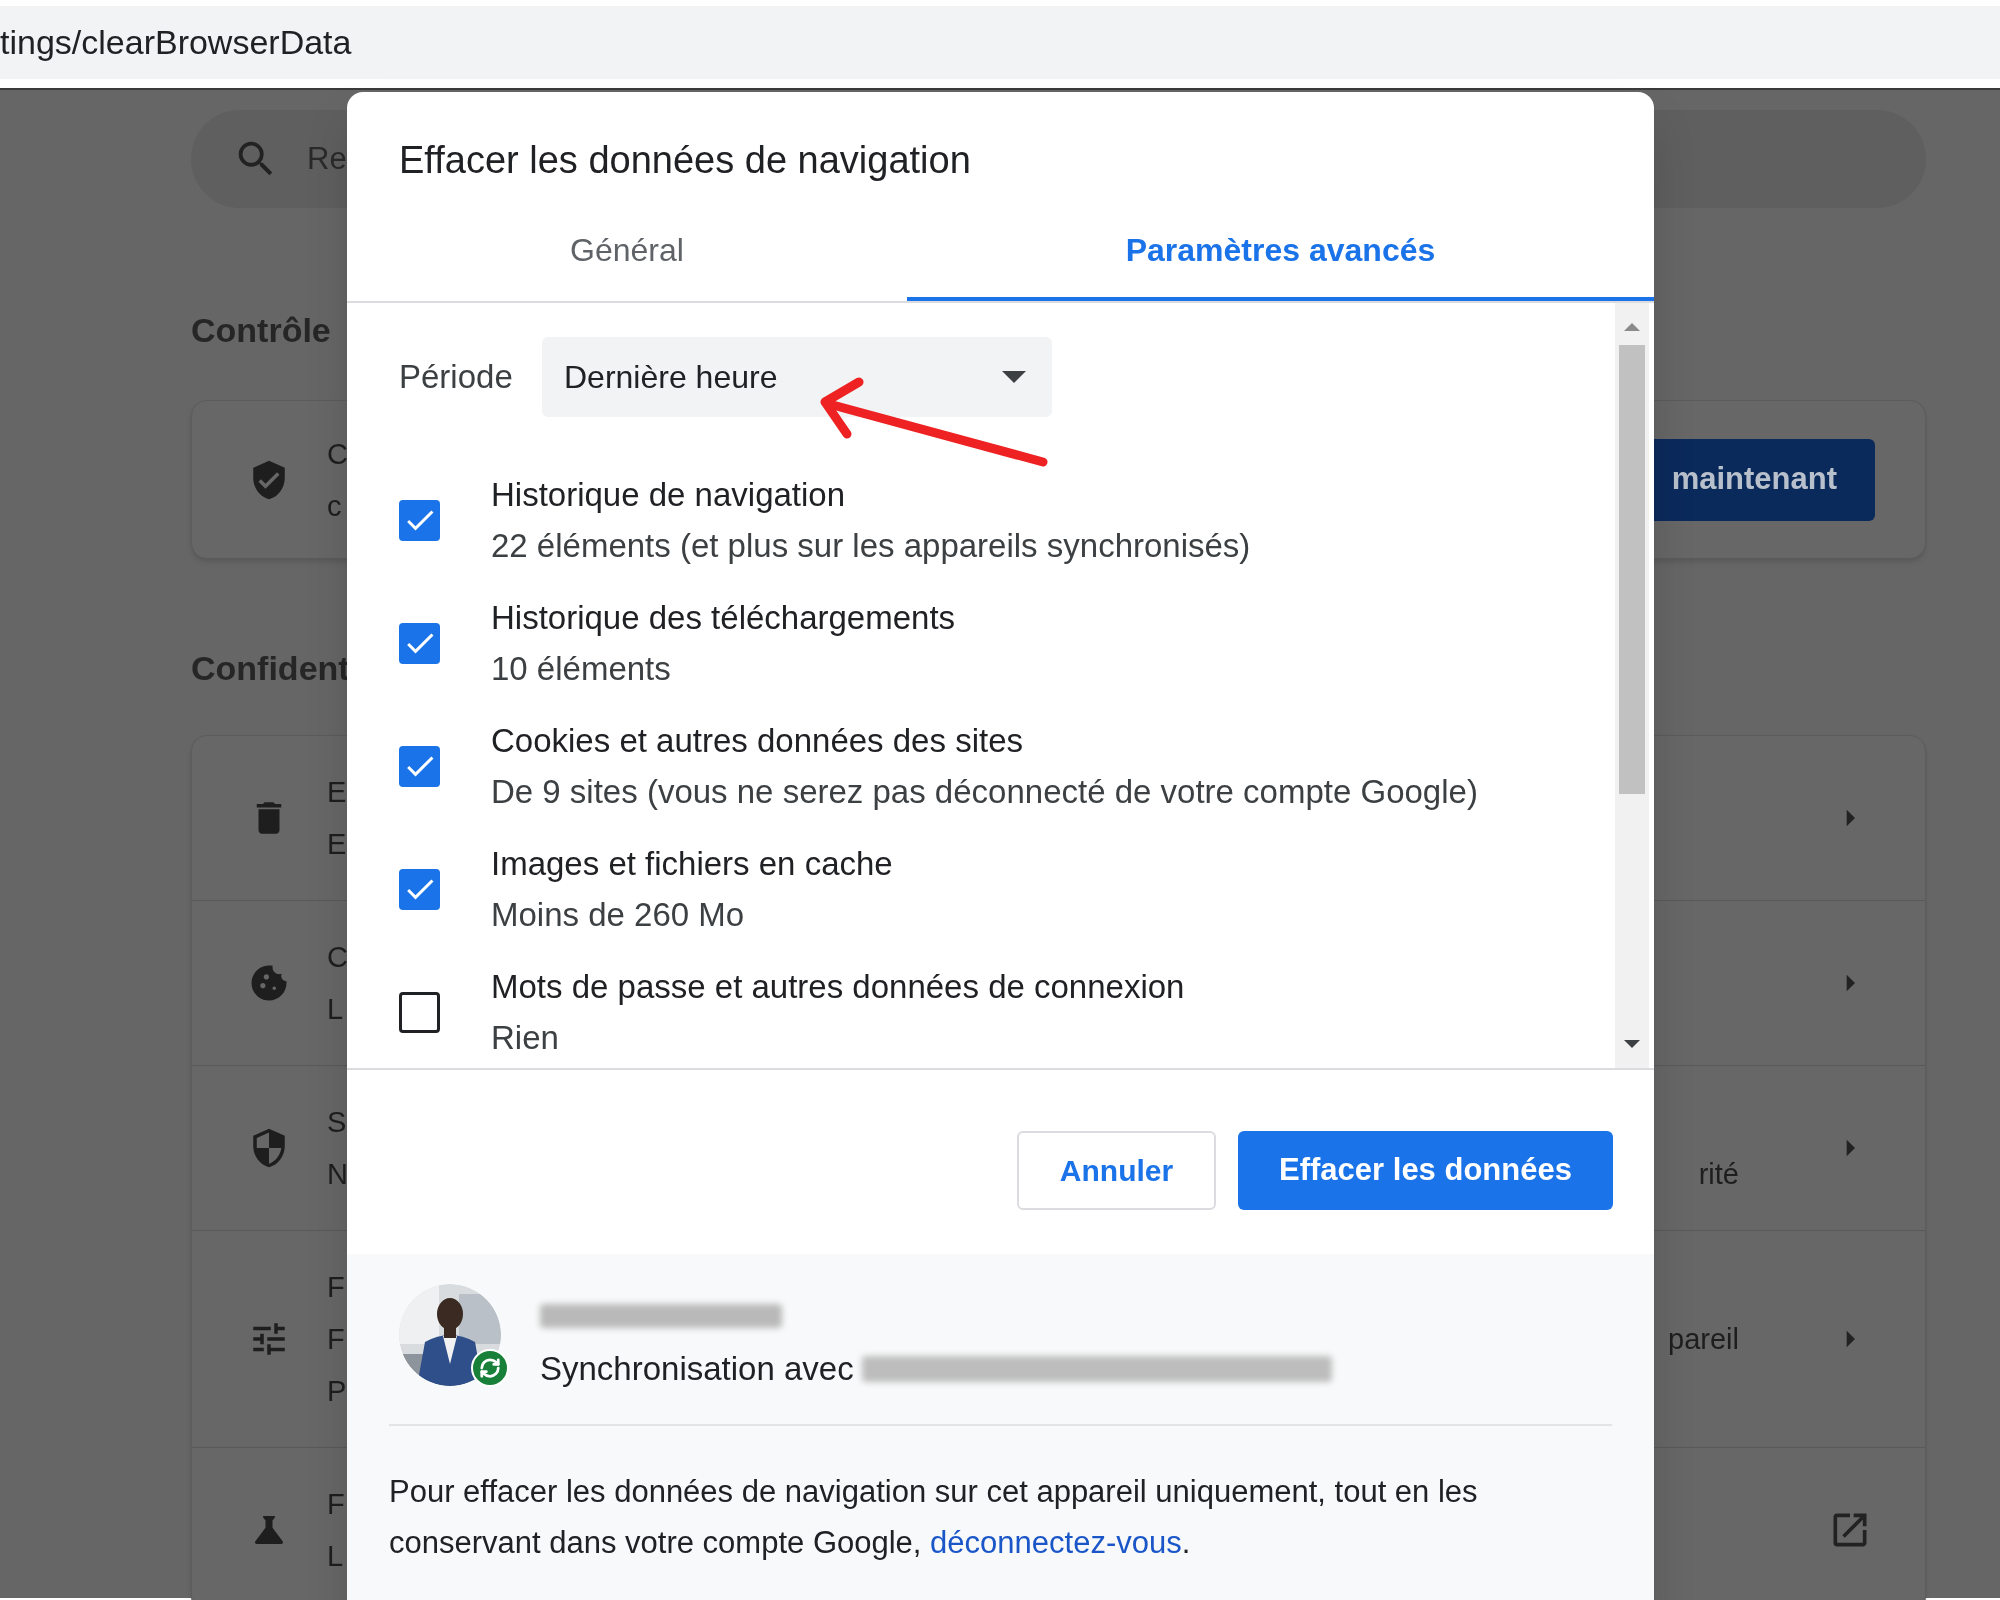 The image size is (2000, 1600). What do you see at coordinates (1116, 1170) in the screenshot?
I see `cancel-button: Annuler` at bounding box center [1116, 1170].